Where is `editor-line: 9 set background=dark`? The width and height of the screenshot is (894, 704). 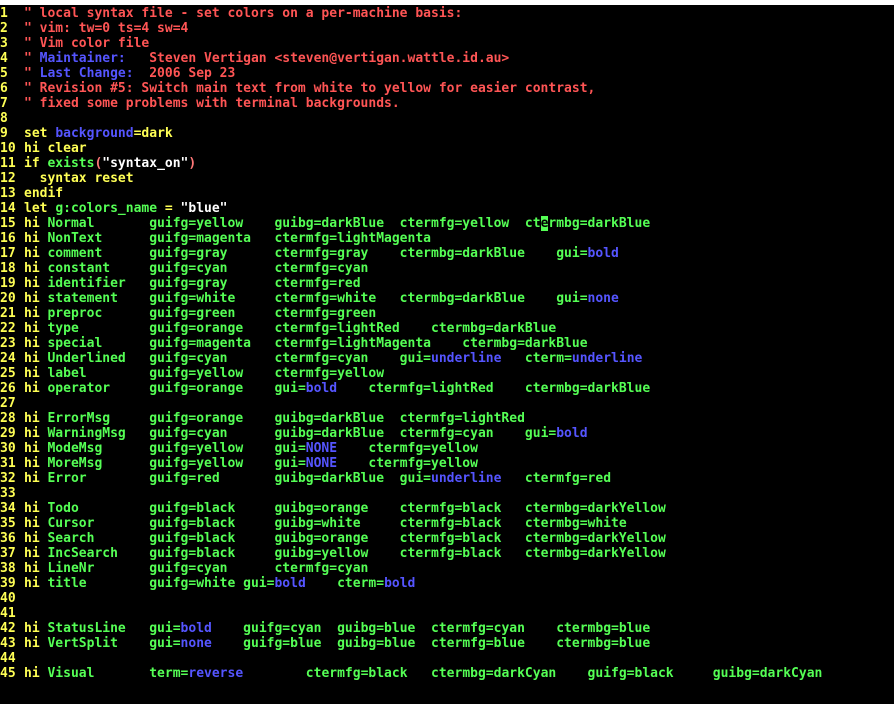 editor-line: 9 set background=dark is located at coordinates (447, 133).